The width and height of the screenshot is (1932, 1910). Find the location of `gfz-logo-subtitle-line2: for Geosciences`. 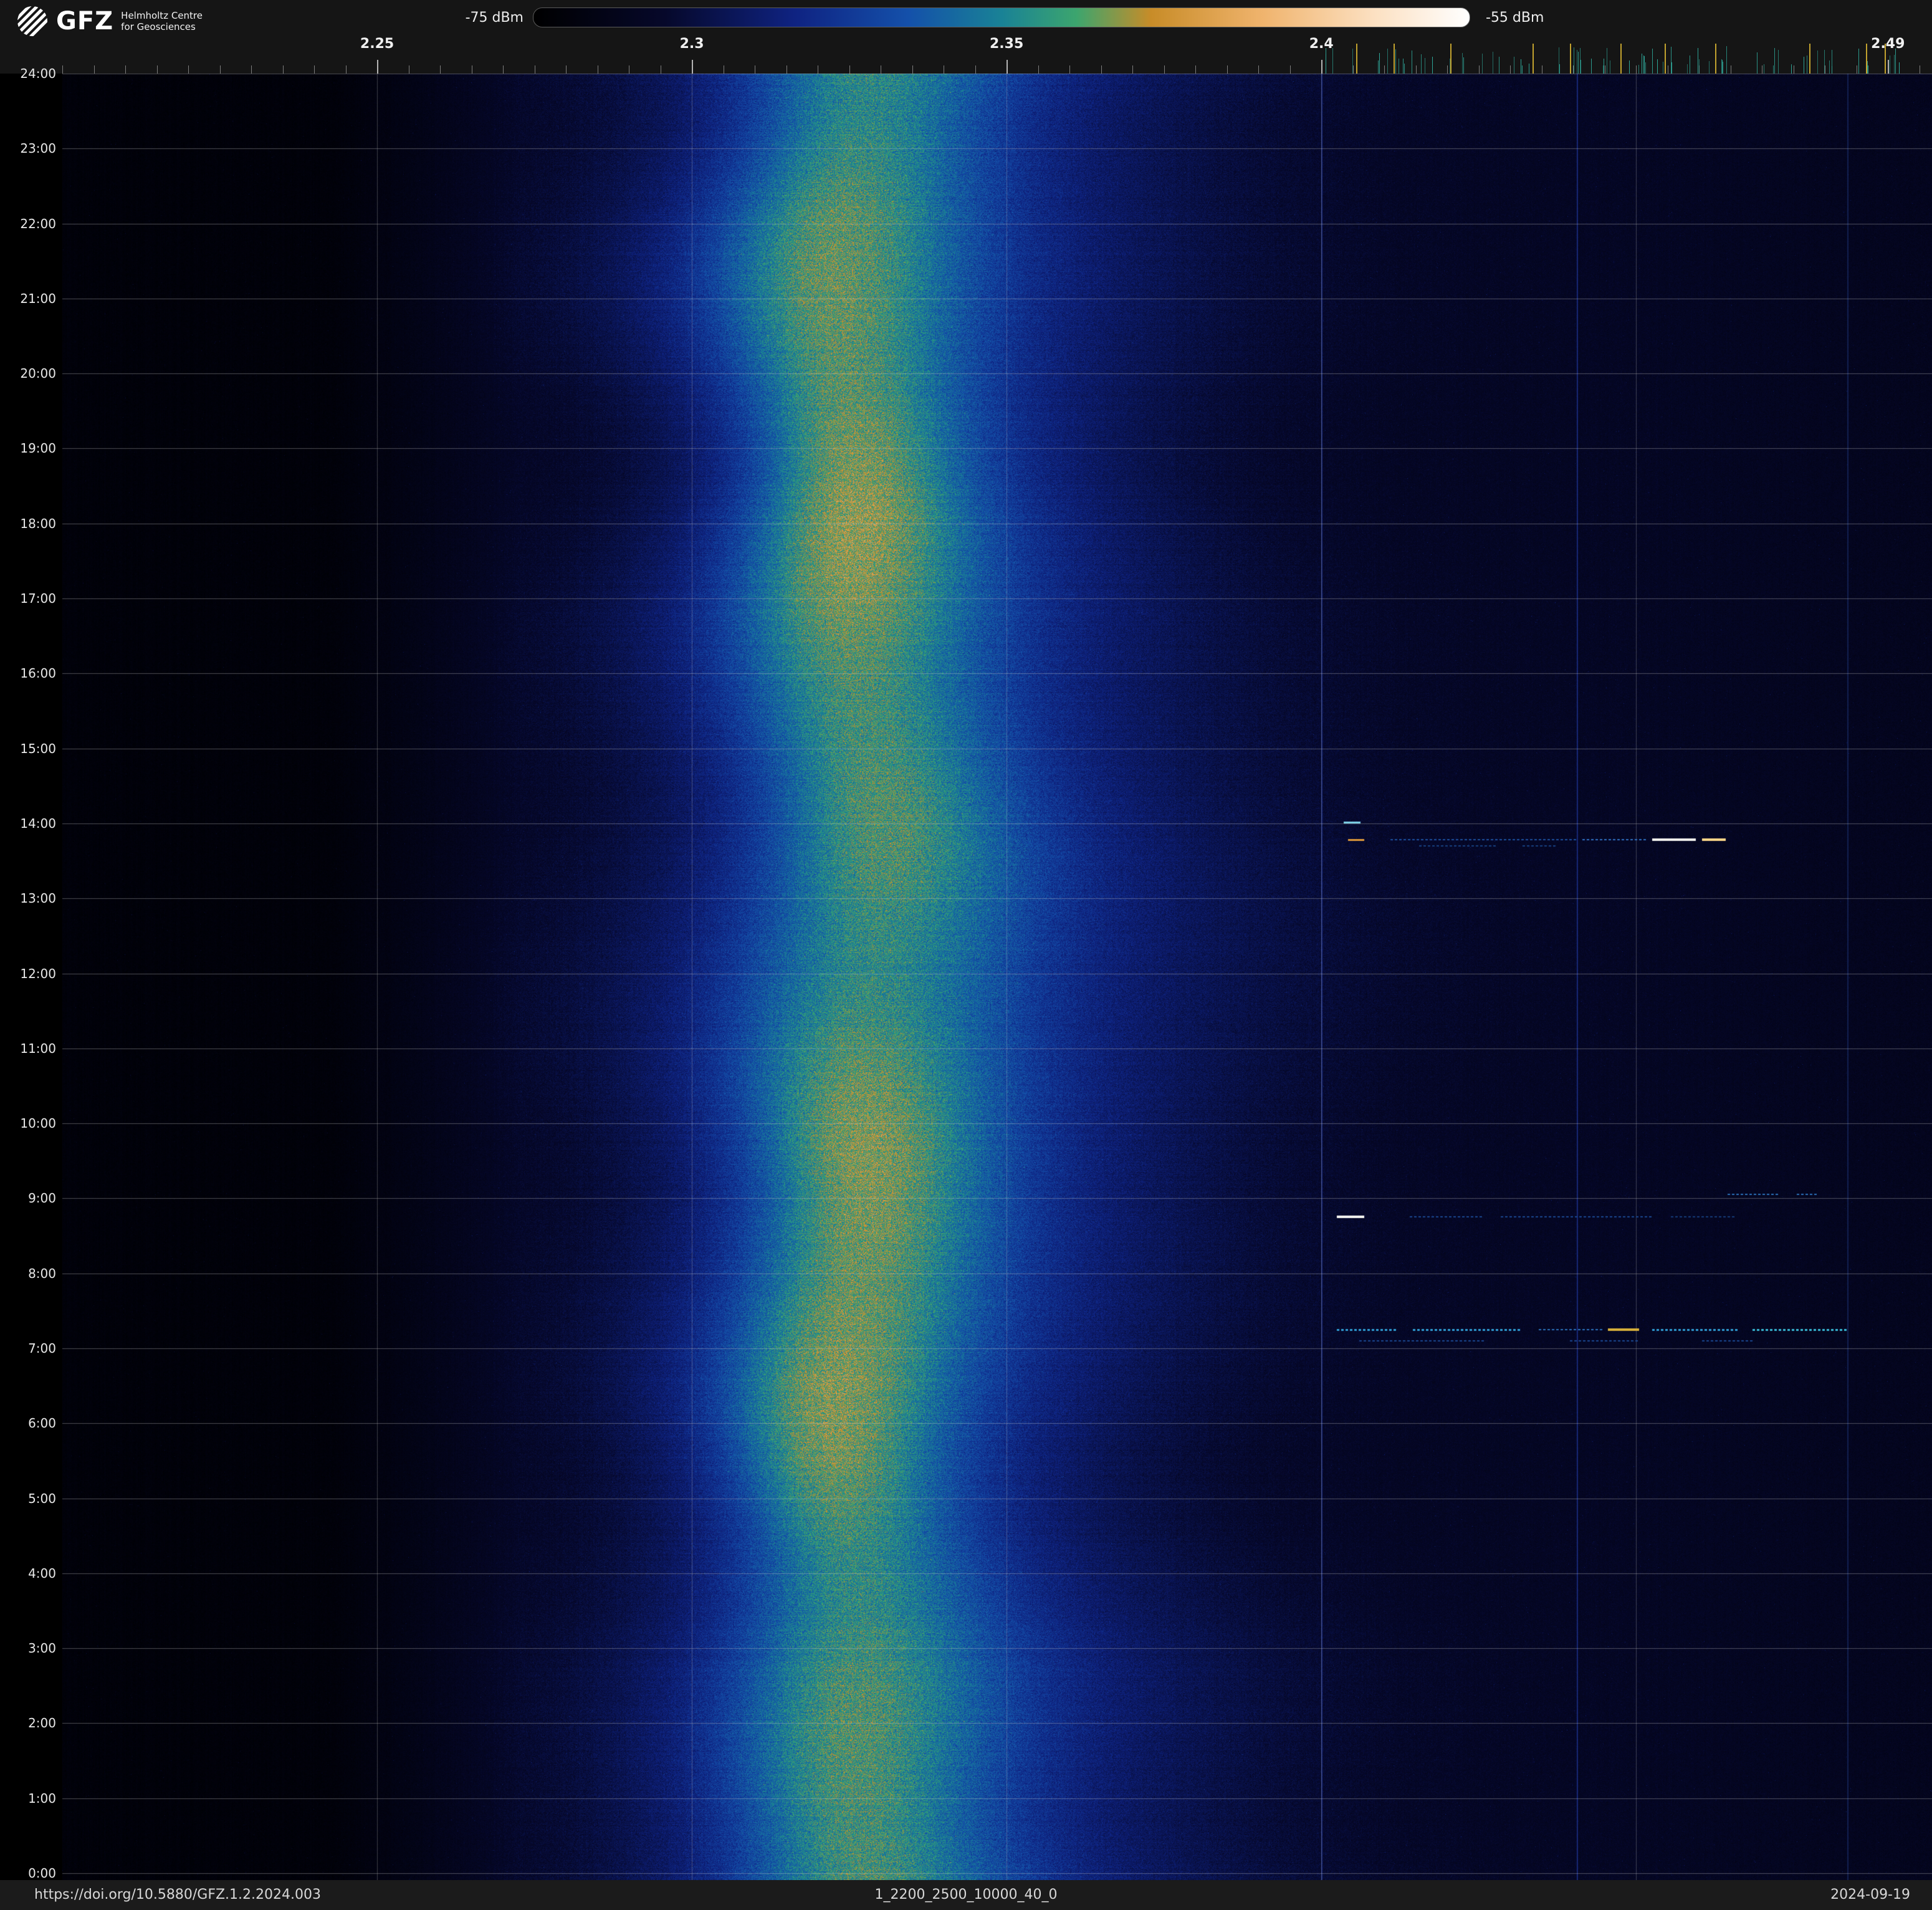

gfz-logo-subtitle-line2: for Geosciences is located at coordinates (158, 26).